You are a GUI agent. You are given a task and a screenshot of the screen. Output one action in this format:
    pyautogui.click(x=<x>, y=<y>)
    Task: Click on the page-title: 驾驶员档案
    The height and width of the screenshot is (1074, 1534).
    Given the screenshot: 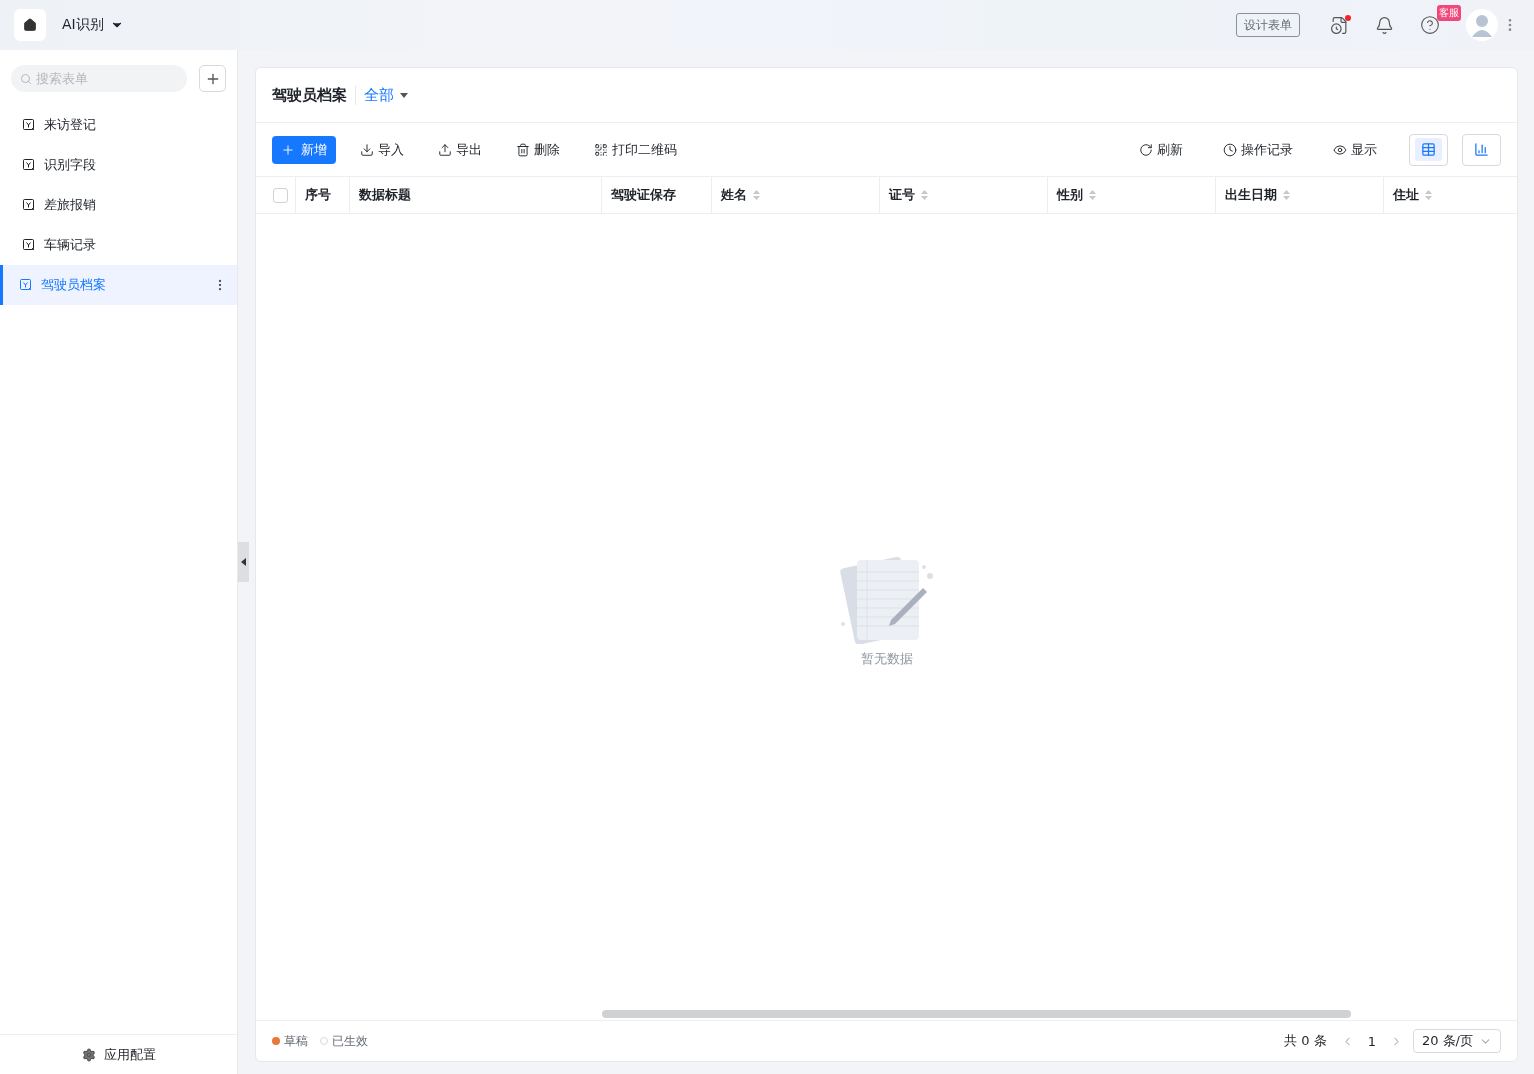 What is the action you would take?
    pyautogui.click(x=314, y=95)
    